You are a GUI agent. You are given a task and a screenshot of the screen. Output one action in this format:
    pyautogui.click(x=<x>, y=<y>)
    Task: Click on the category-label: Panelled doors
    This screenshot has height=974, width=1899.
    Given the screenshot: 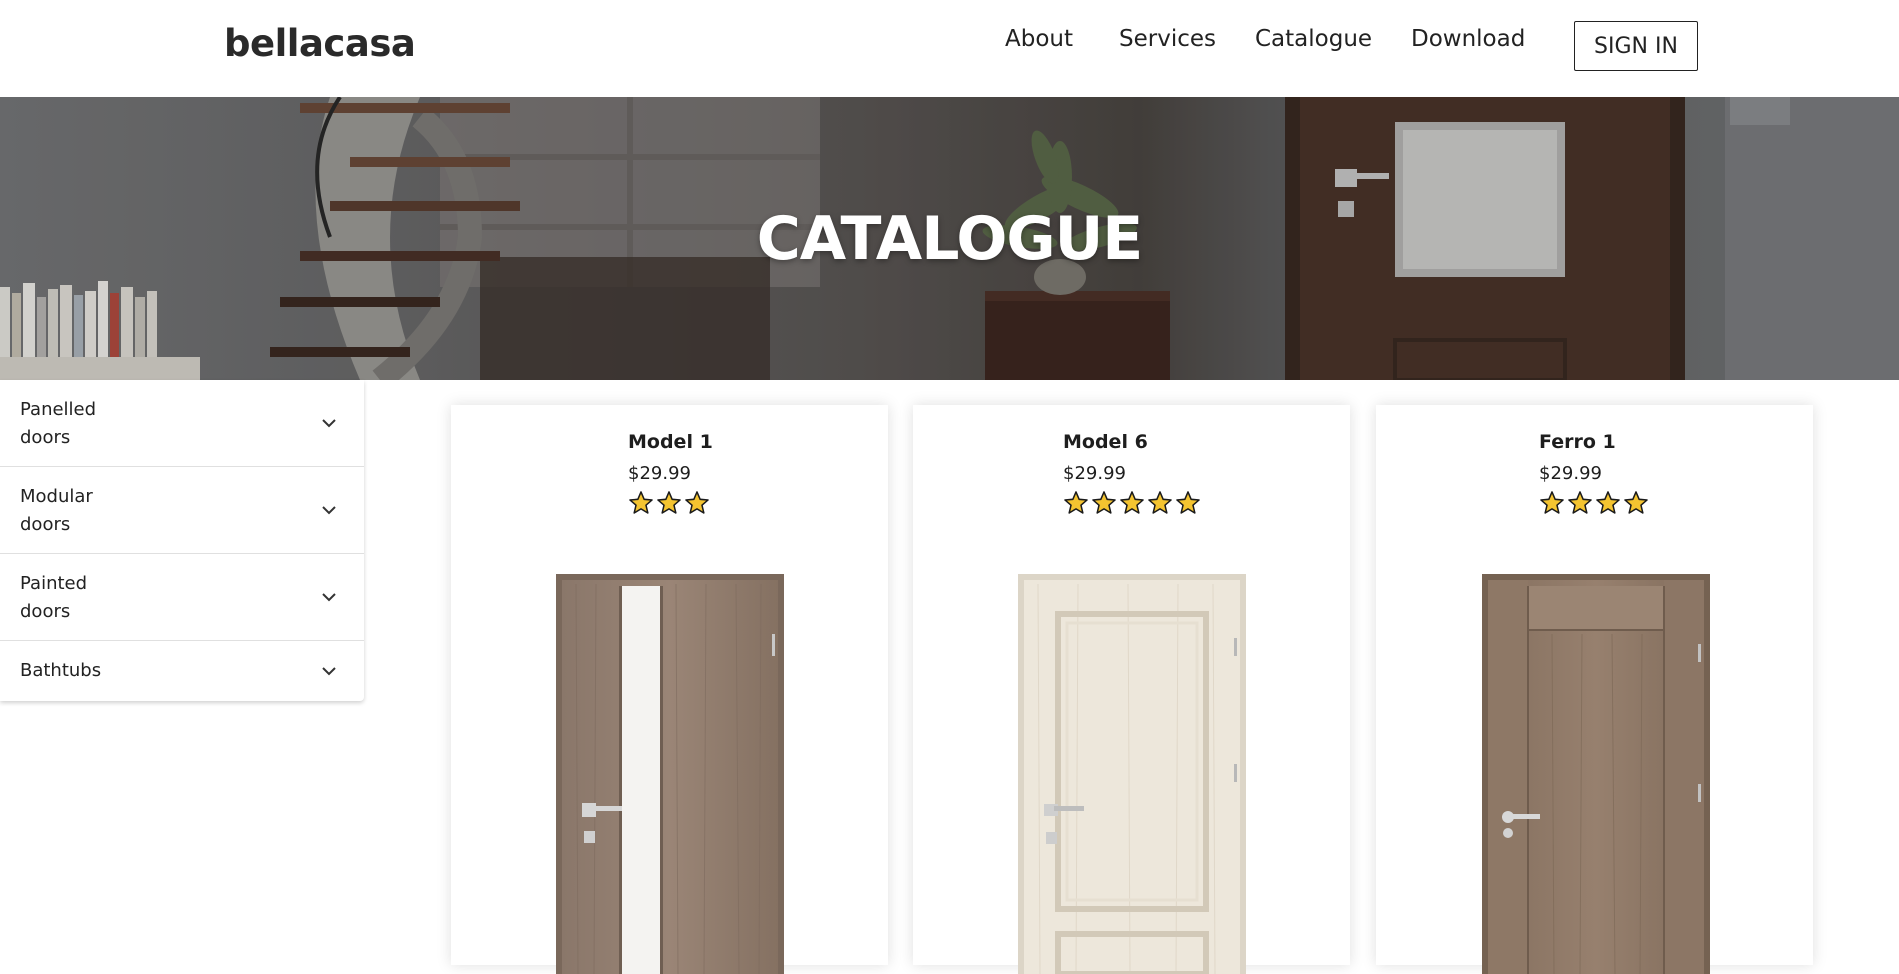 What is the action you would take?
    pyautogui.click(x=80, y=424)
    